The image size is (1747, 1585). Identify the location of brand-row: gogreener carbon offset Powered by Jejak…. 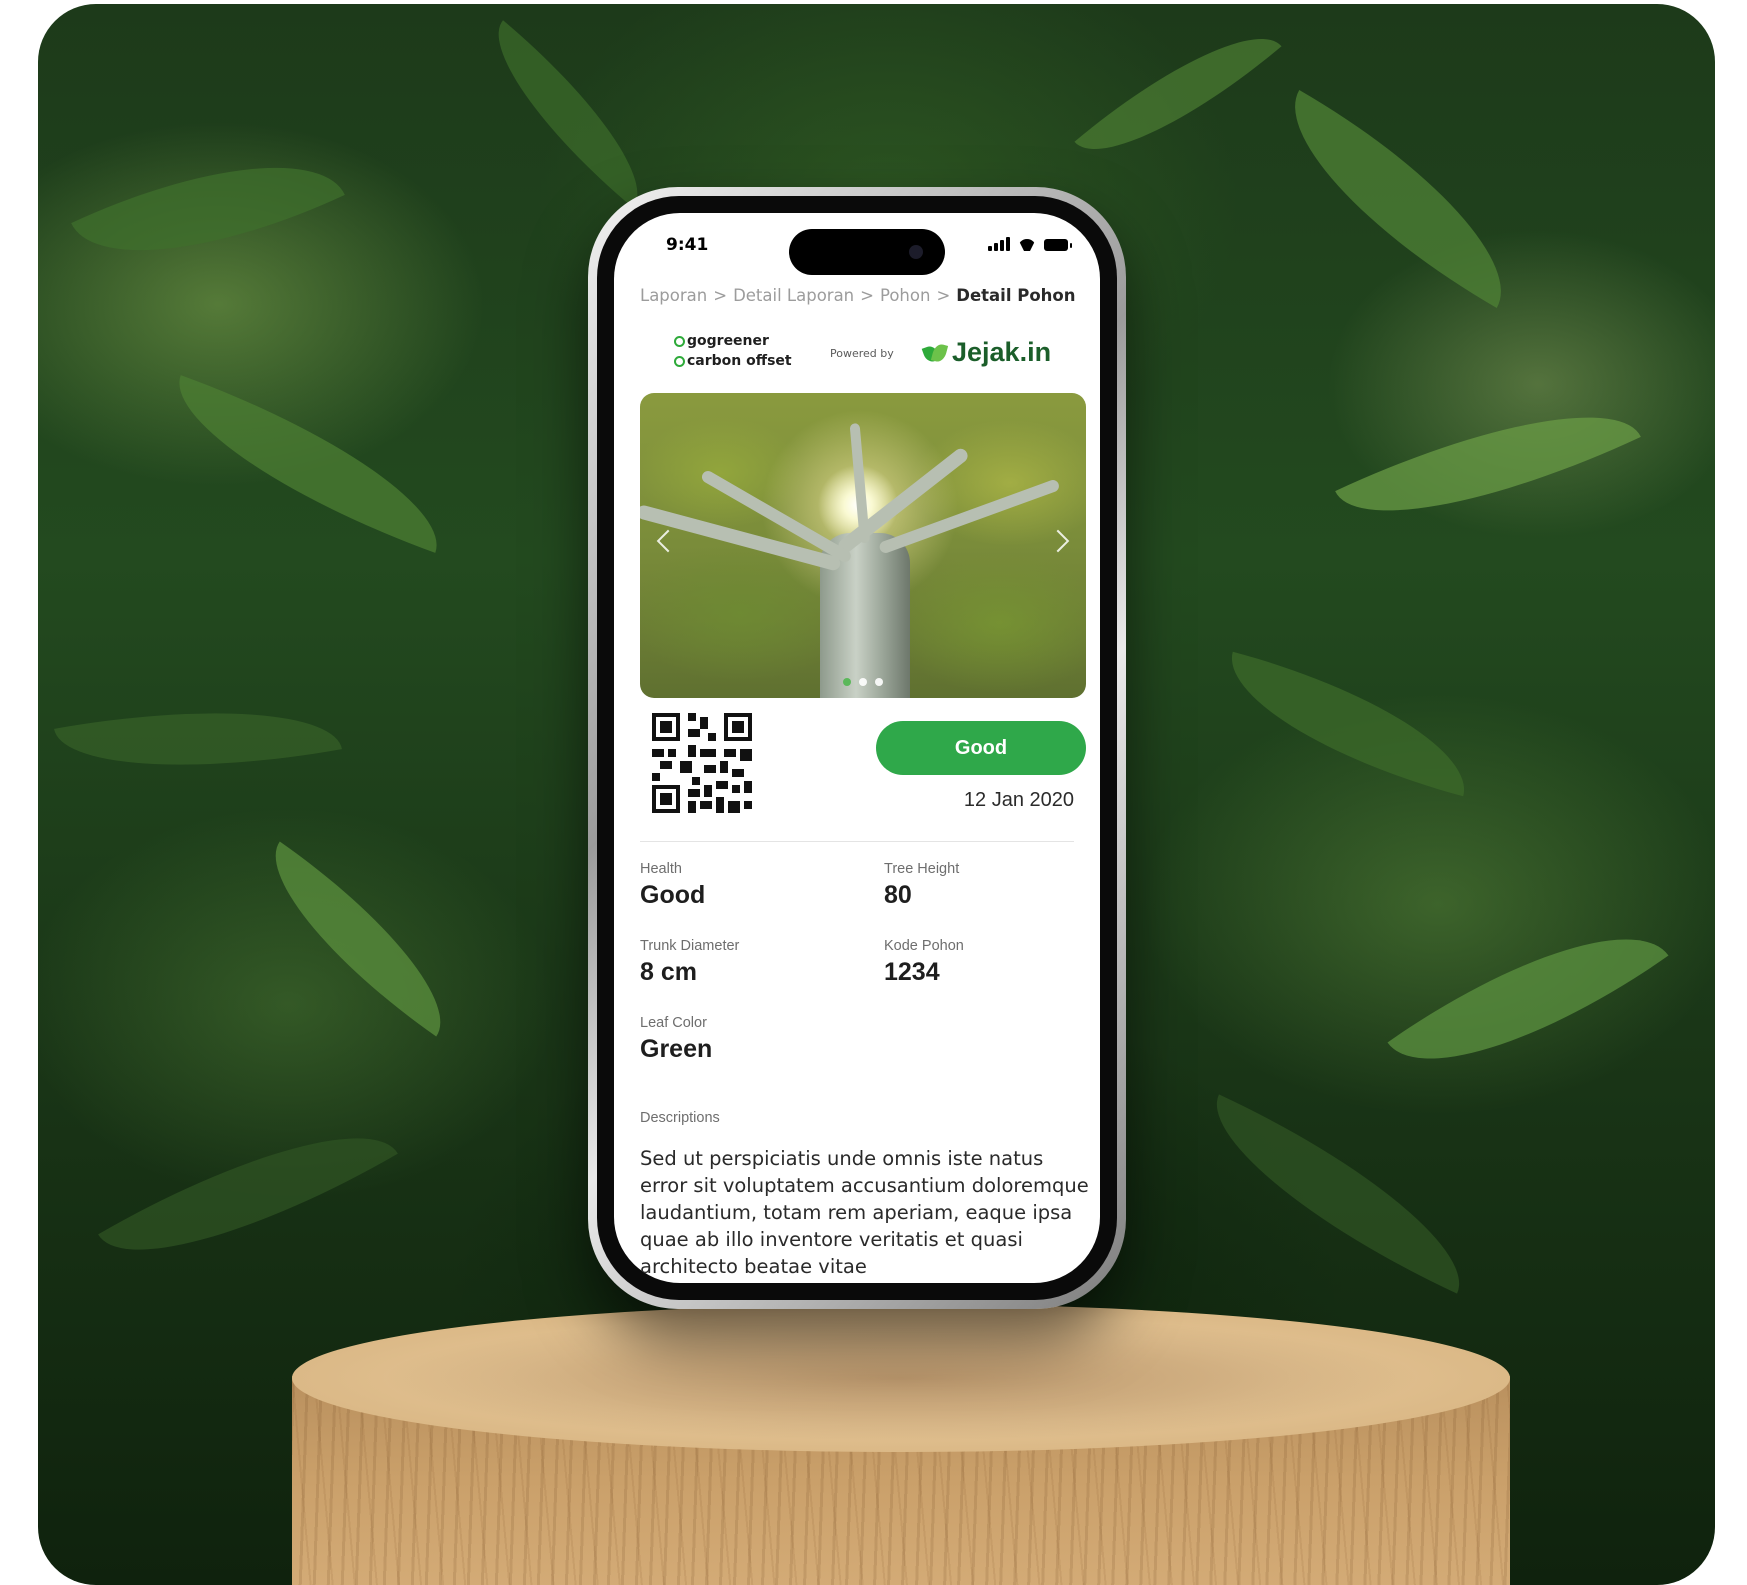
(874, 354).